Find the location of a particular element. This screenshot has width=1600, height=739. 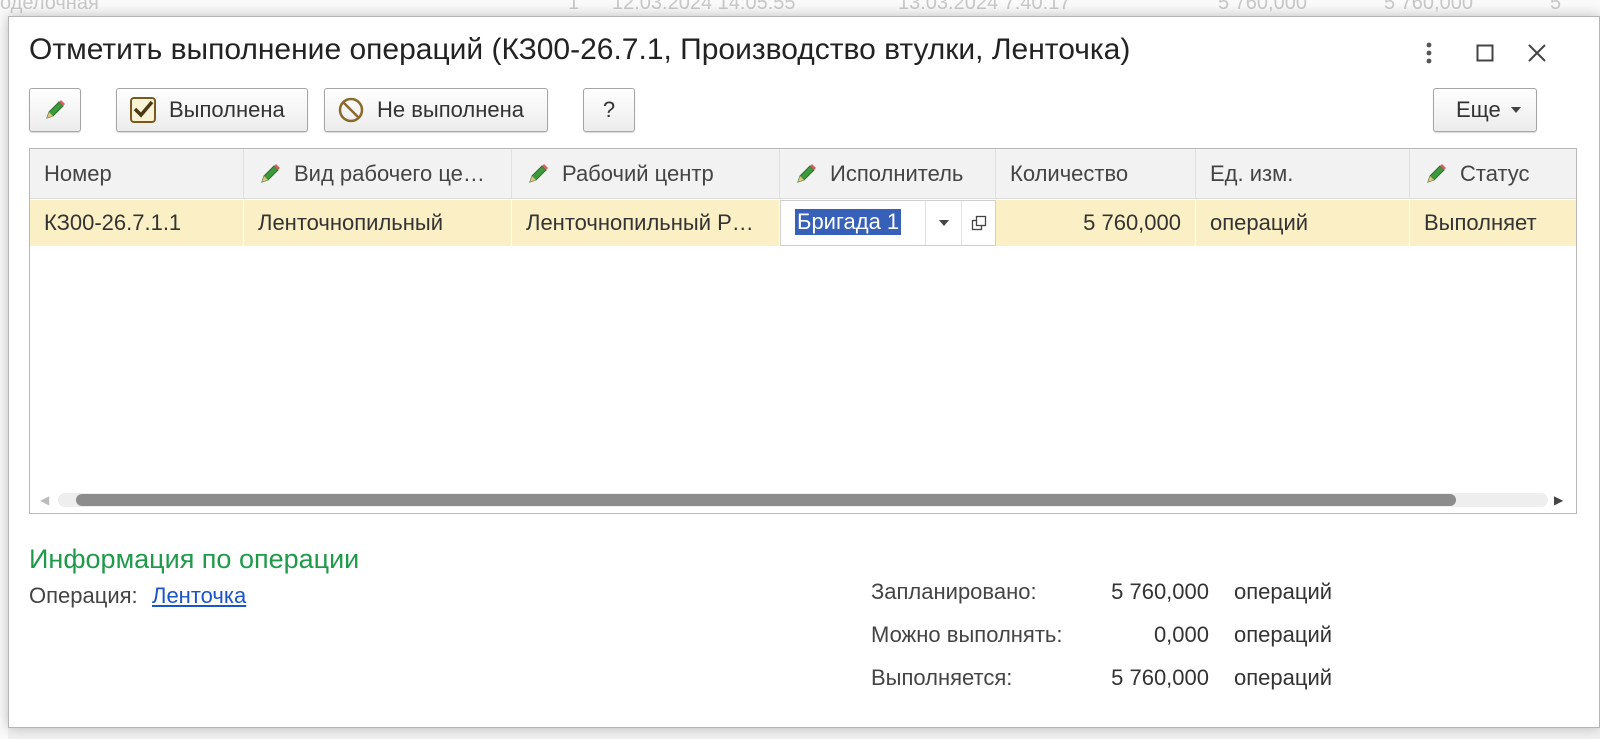

column-header-label: Статус is located at coordinates (1495, 173).